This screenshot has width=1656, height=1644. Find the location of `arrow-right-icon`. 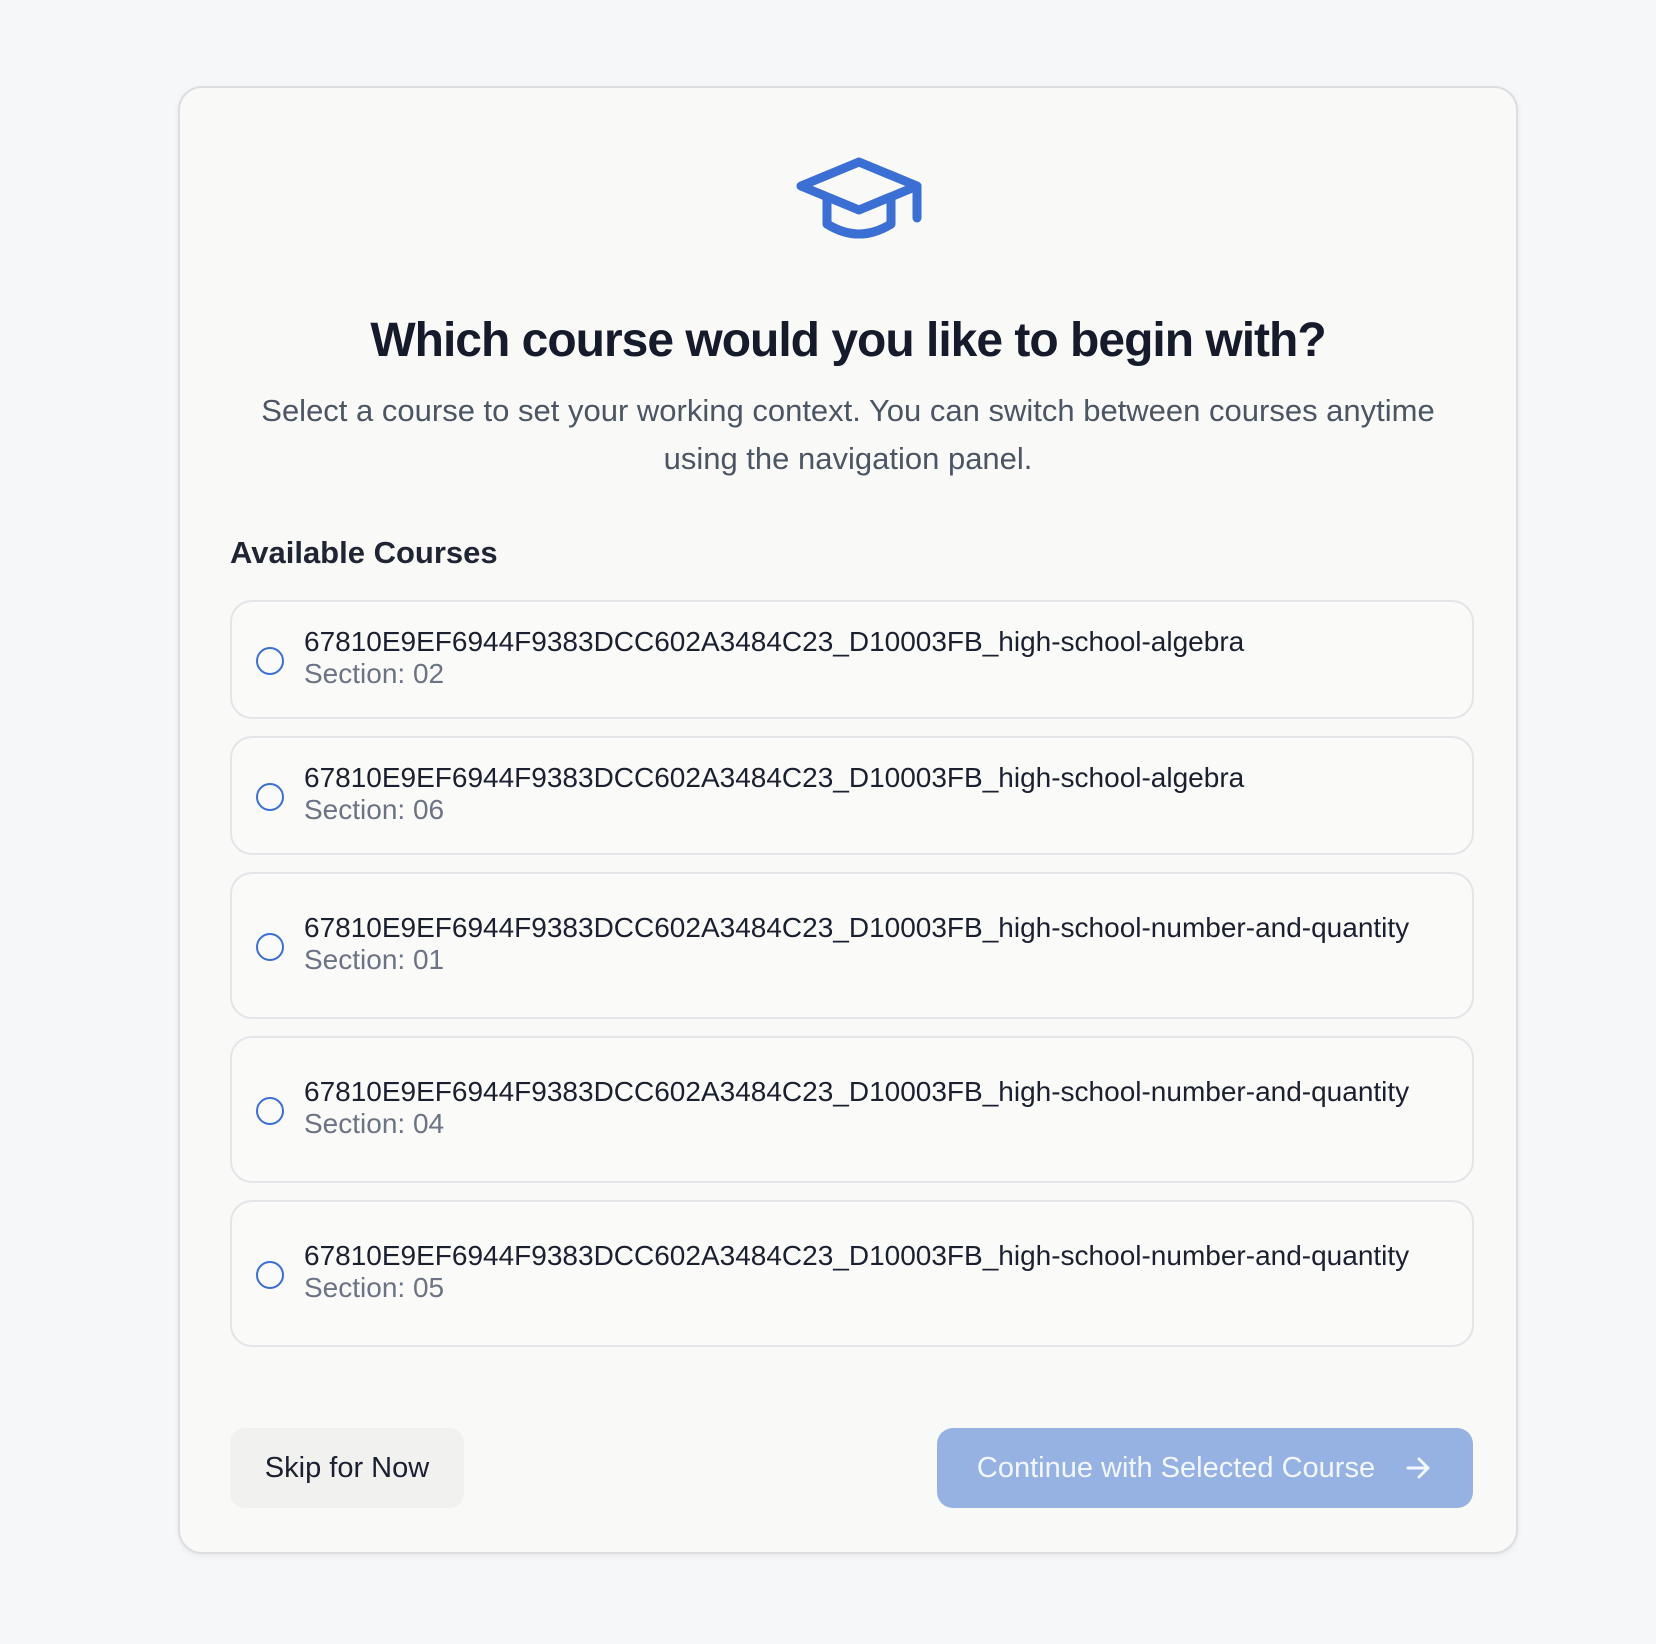

arrow-right-icon is located at coordinates (1418, 1468).